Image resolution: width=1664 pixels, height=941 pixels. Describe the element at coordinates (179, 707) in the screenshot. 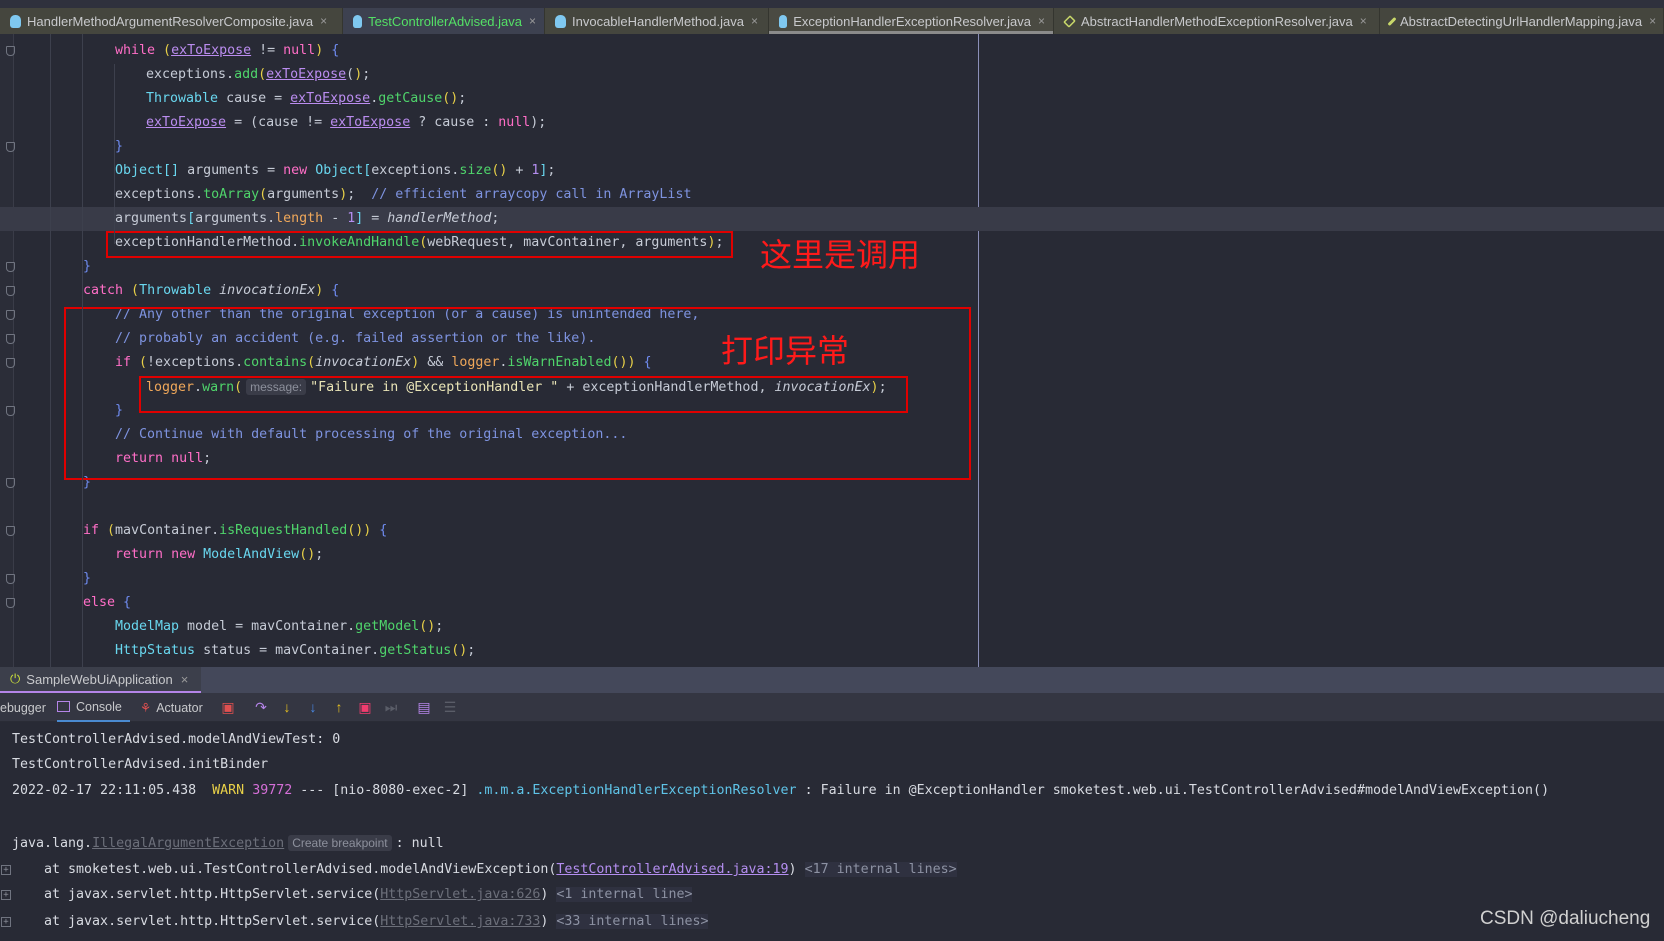

I see `actuator-label: Actuator` at that location.